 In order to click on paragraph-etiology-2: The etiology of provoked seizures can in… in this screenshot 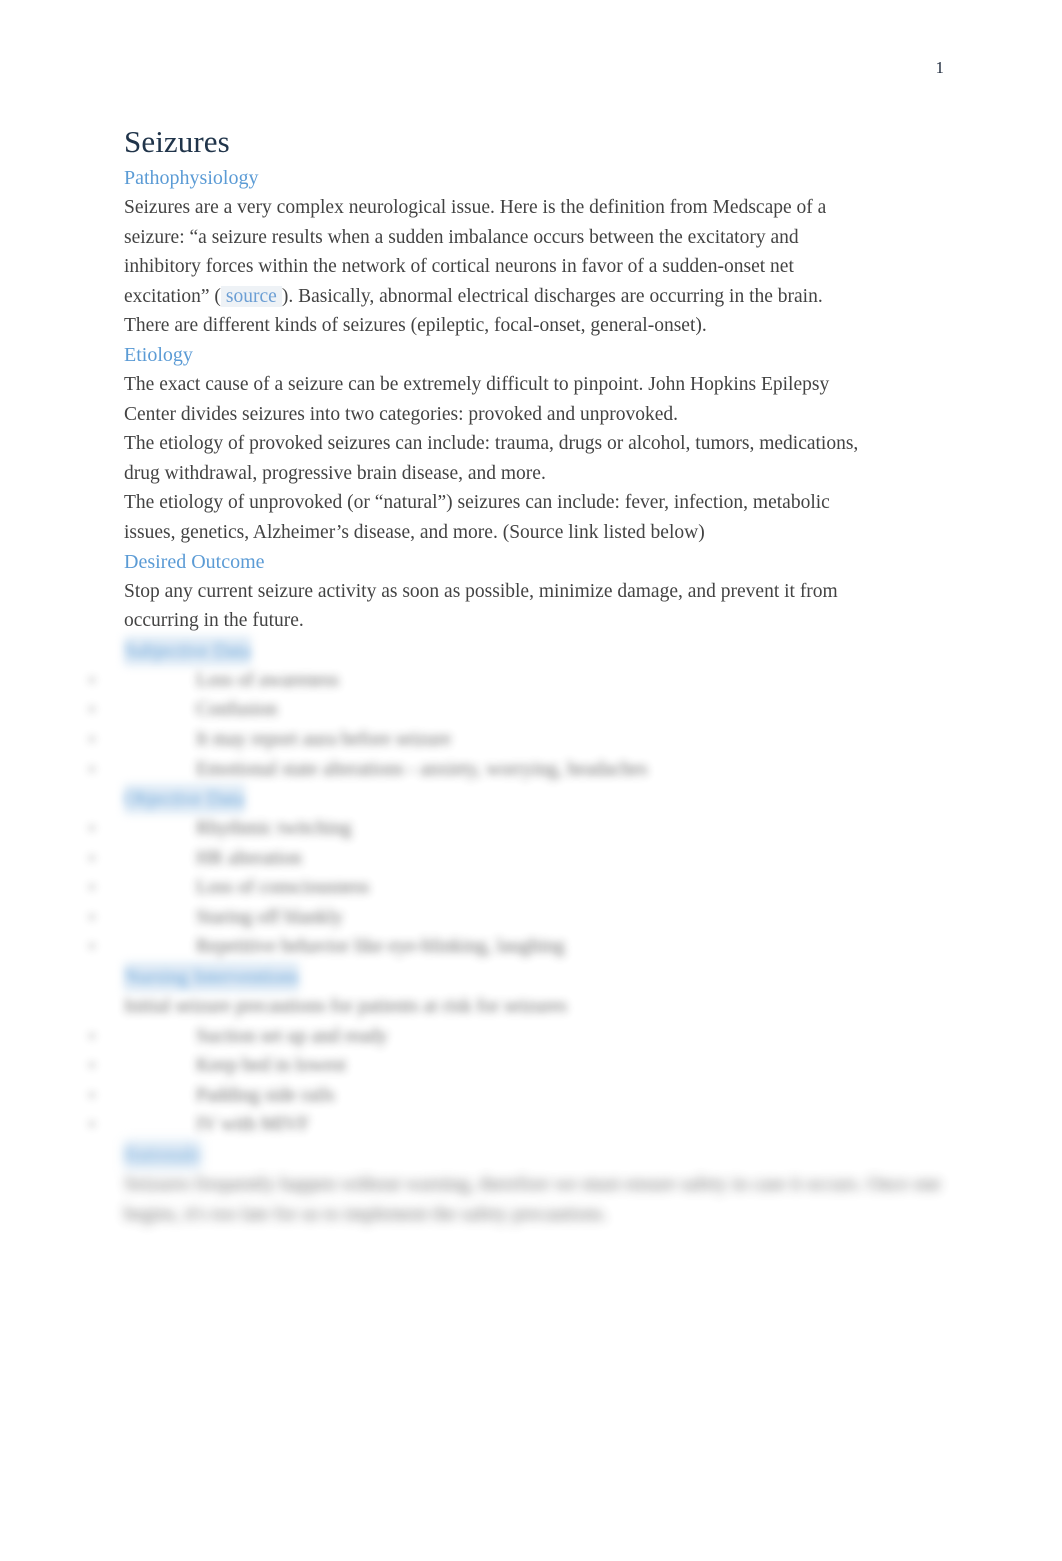, I will do `click(491, 458)`.